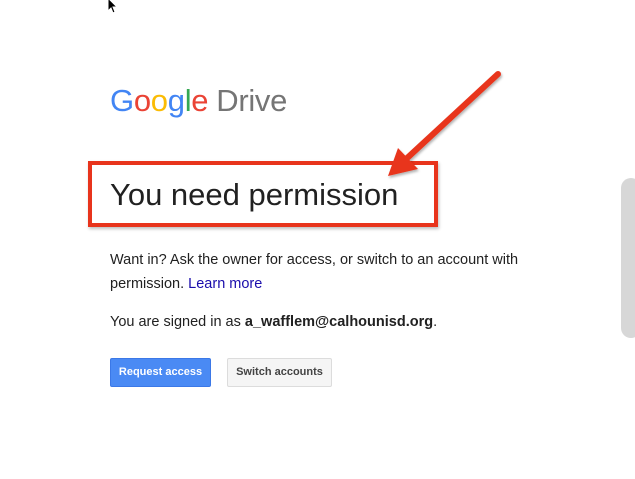 Image resolution: width=635 pixels, height=479 pixels. I want to click on google-drive-logo: Google Drive, so click(198, 101).